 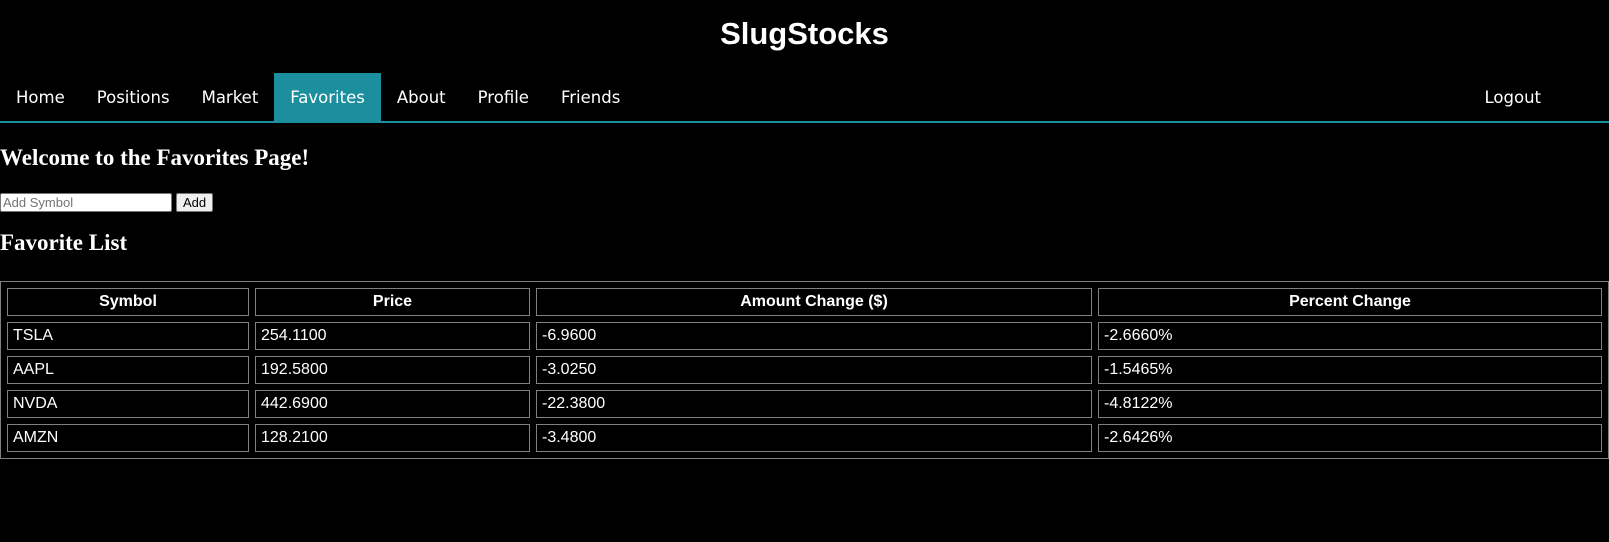 I want to click on cell-amount-change: -3.0250, so click(x=814, y=370).